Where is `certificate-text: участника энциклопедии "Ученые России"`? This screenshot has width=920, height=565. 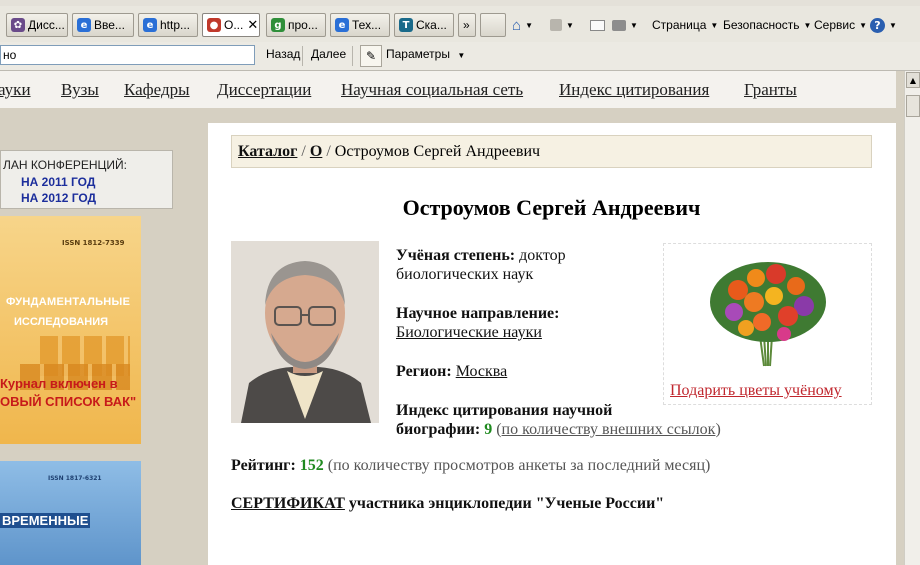
certificate-text: участника энциклопедии "Ученые России" is located at coordinates (506, 503).